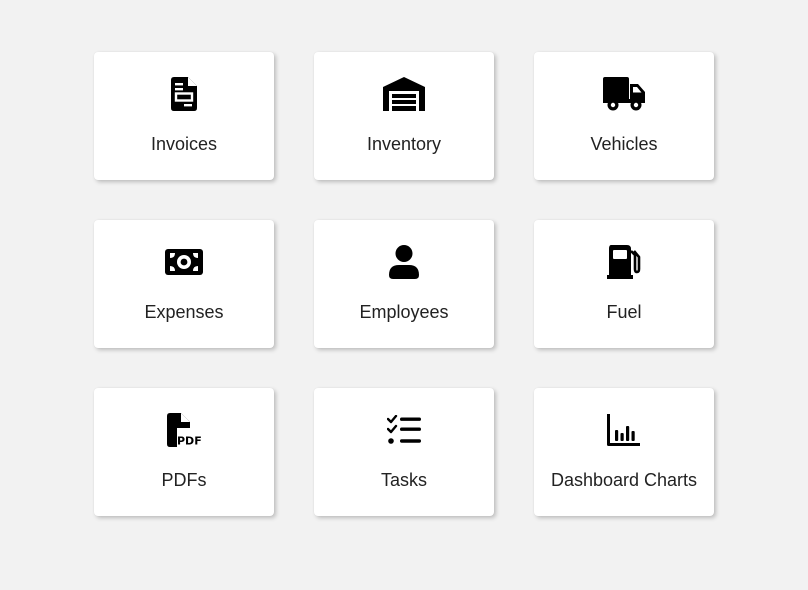  What do you see at coordinates (184, 94) in the screenshot?
I see `invoice-icon` at bounding box center [184, 94].